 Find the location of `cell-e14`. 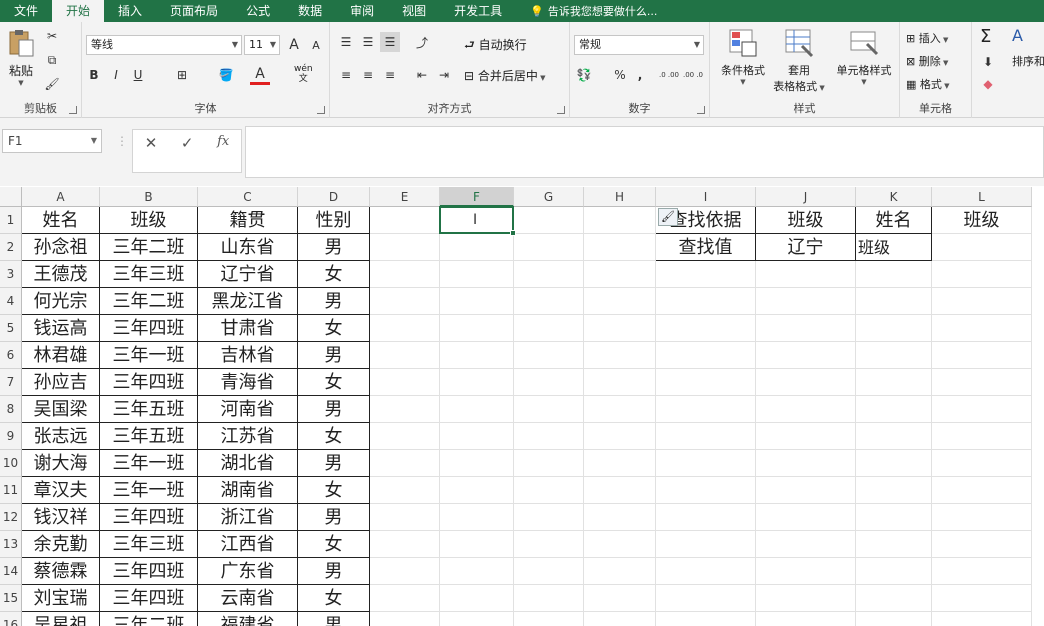

cell-e14 is located at coordinates (405, 571).